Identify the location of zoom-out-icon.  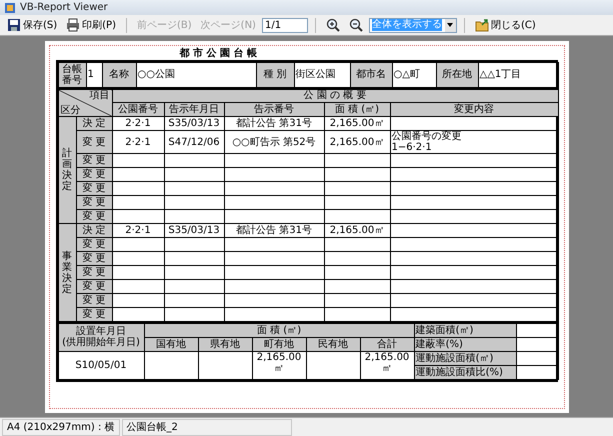
(355, 25).